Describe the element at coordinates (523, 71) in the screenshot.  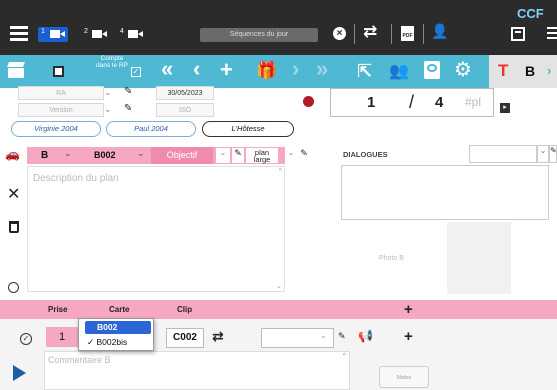
I see `text-format-panel: T B ›` at that location.